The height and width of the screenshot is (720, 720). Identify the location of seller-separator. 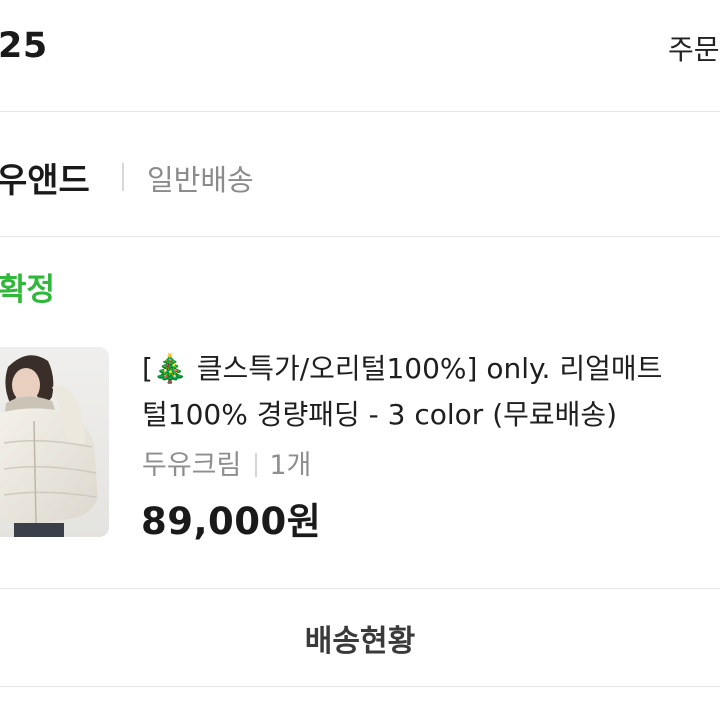
(123, 177).